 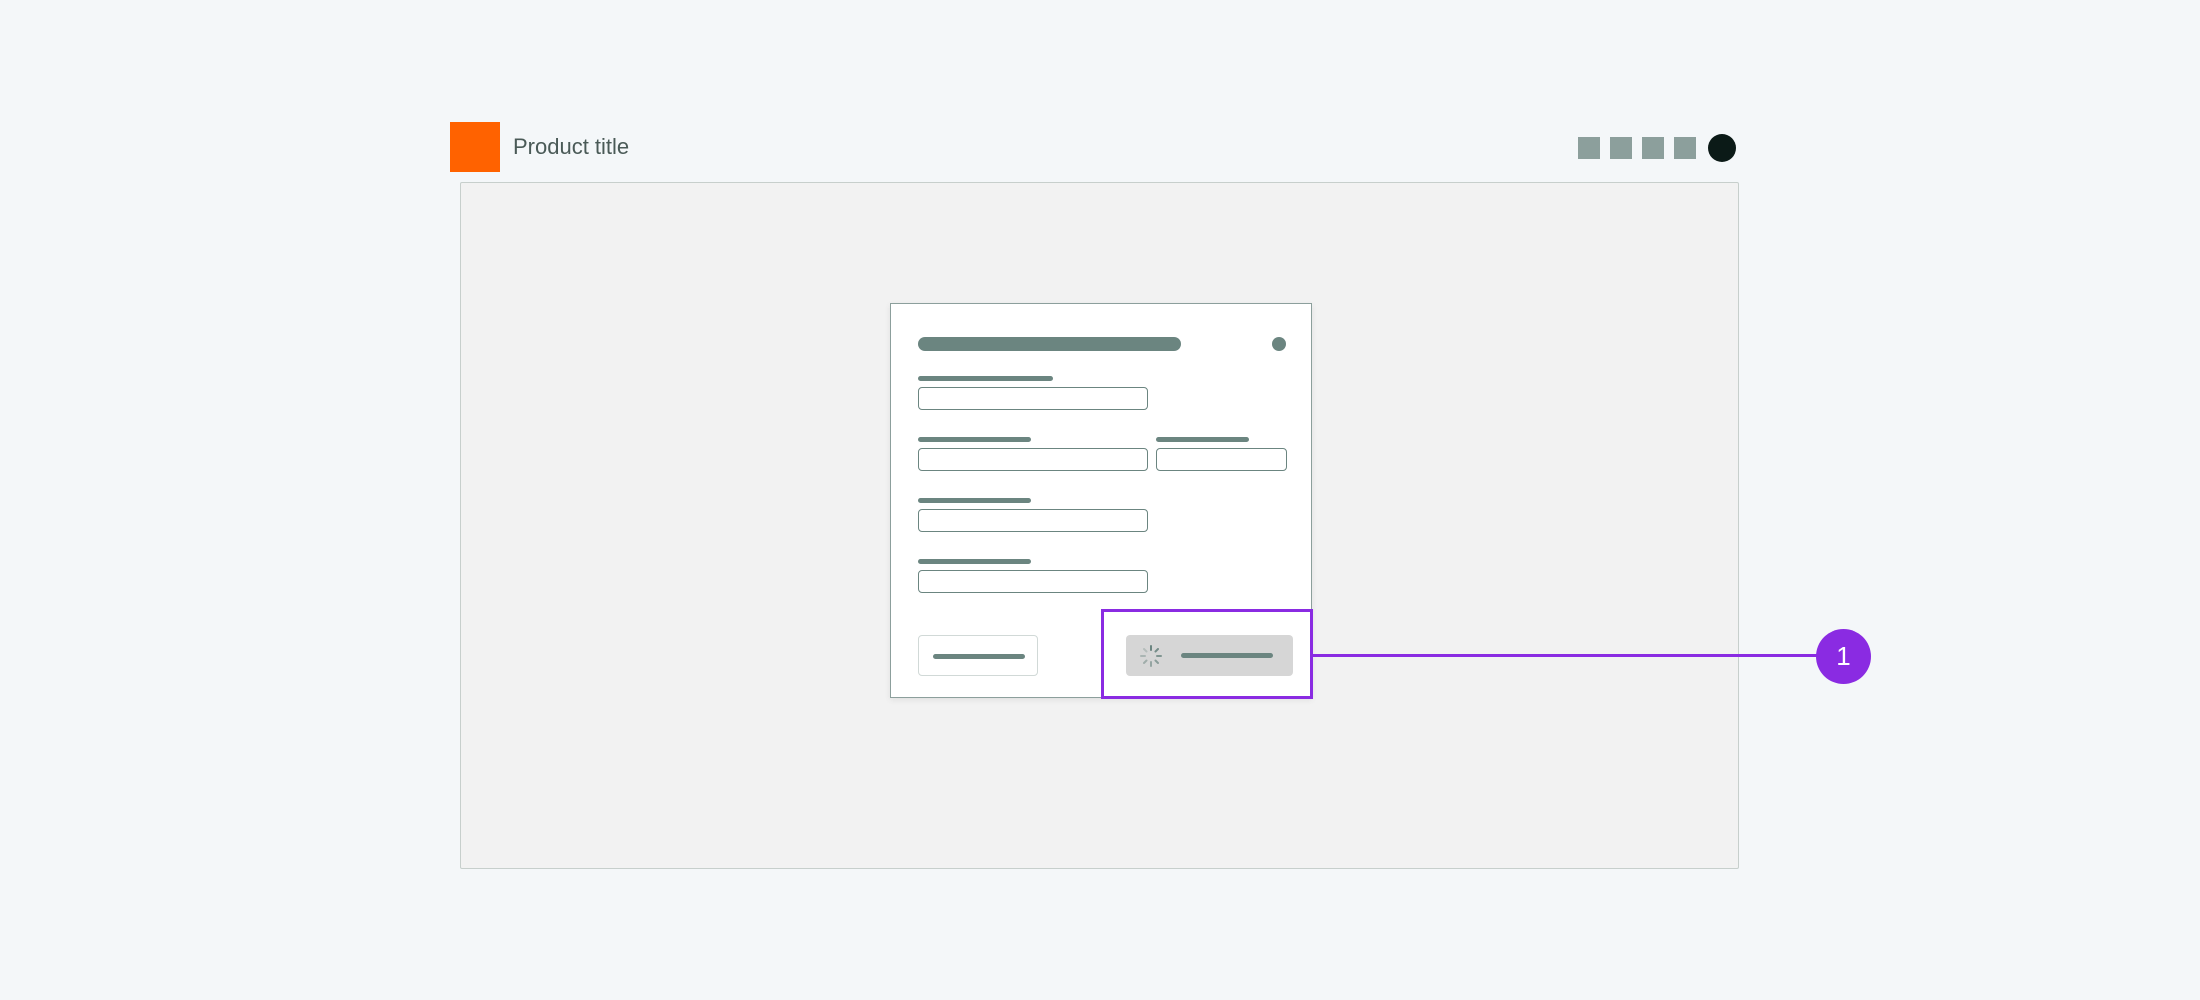 I want to click on product-title: Product title, so click(x=571, y=146).